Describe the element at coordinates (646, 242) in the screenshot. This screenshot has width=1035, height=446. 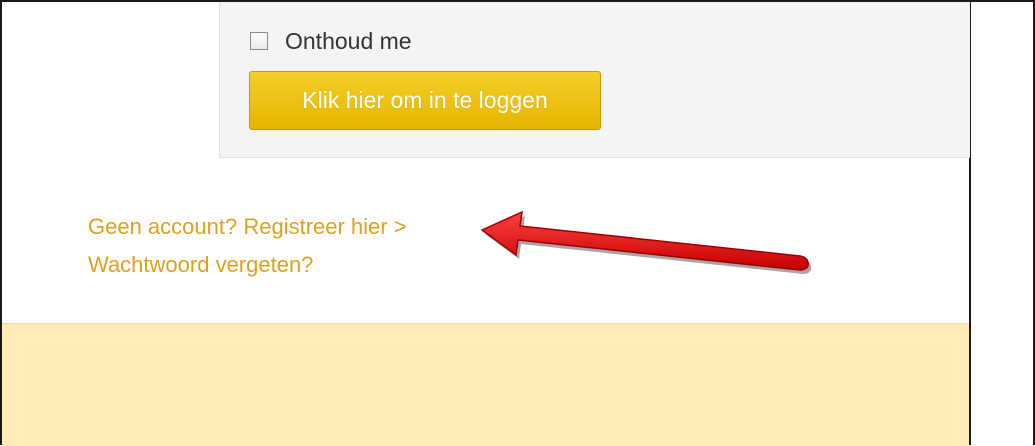
I see `red-arrow-icon` at that location.